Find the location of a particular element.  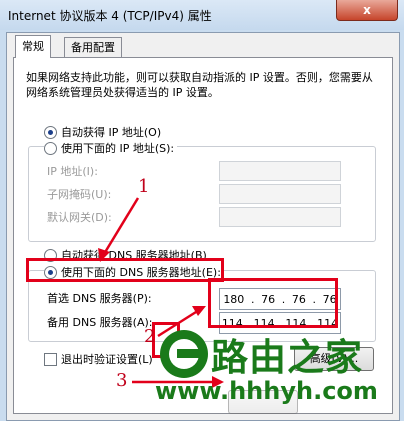

arrow-1-line is located at coordinates (121, 226).